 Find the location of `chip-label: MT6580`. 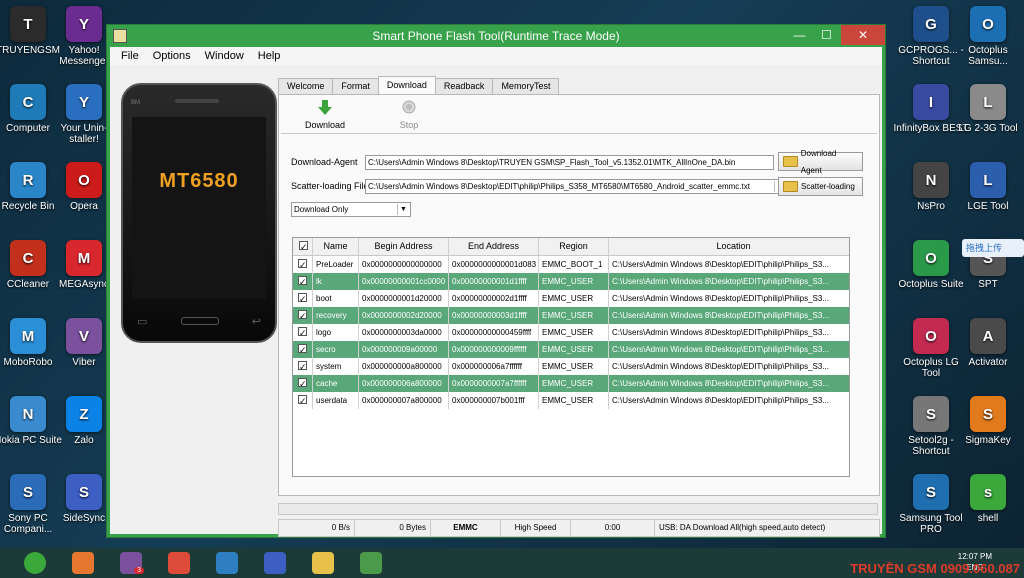

chip-label: MT6580 is located at coordinates (199, 181).